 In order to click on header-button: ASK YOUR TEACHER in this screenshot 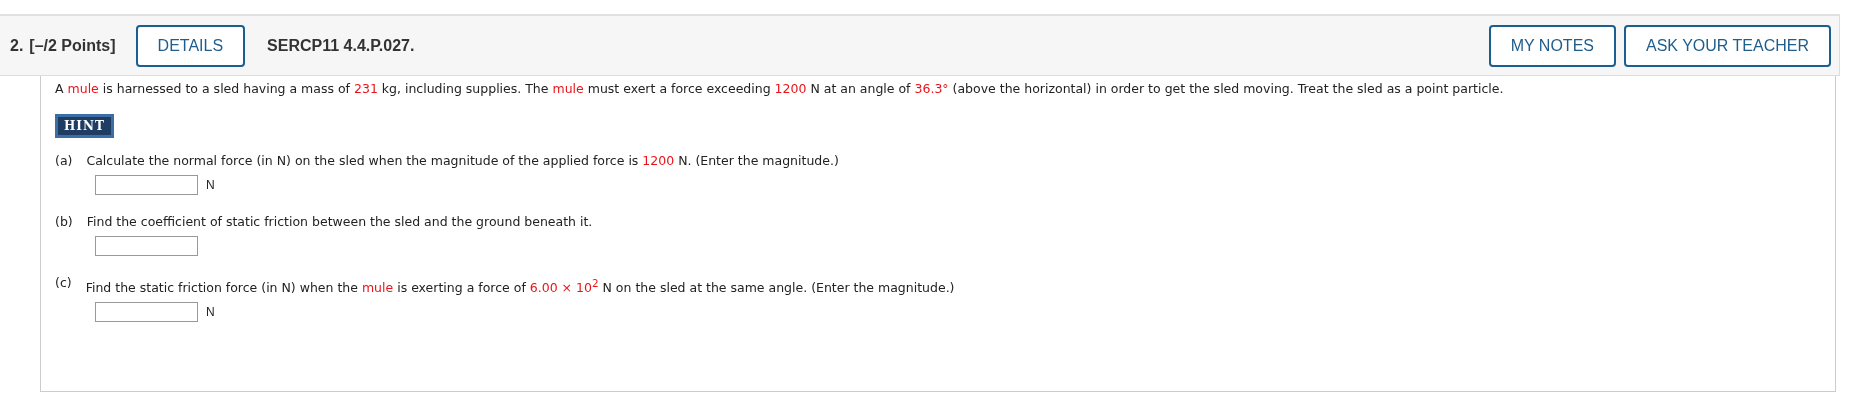, I will do `click(1727, 45)`.